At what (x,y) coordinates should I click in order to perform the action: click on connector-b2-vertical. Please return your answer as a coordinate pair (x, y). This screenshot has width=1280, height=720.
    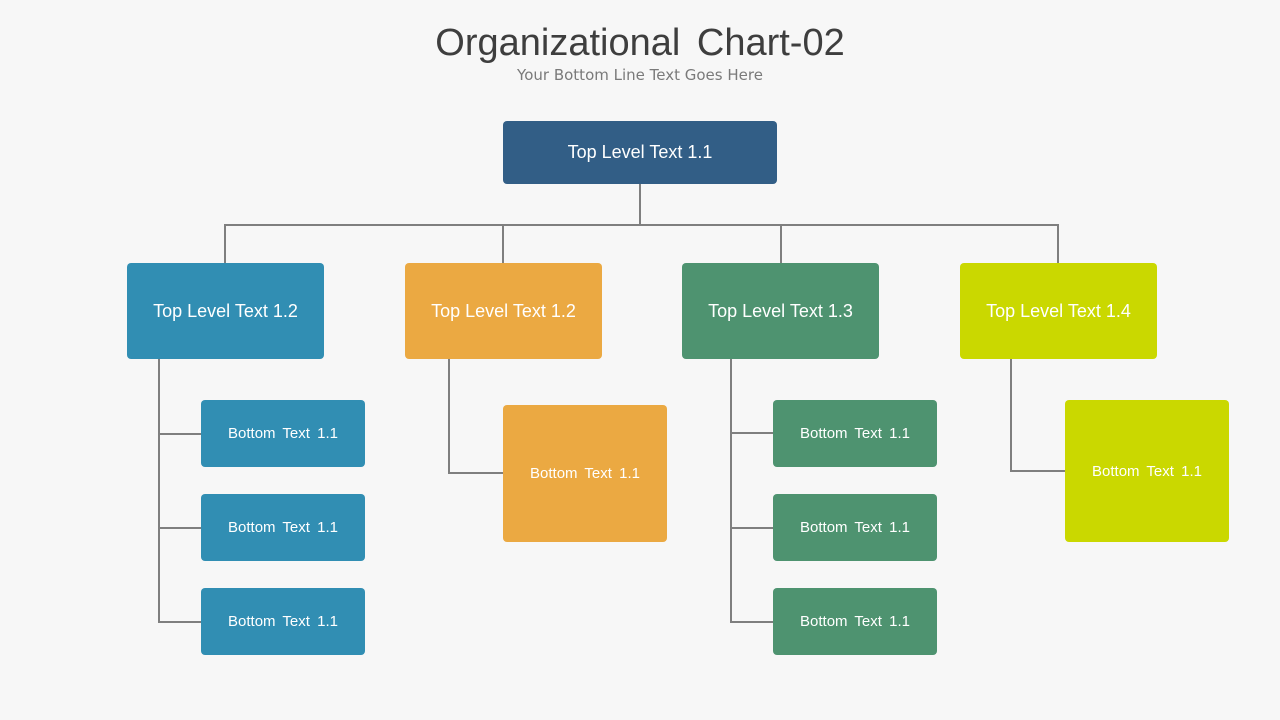
    Looking at the image, I should click on (449, 416).